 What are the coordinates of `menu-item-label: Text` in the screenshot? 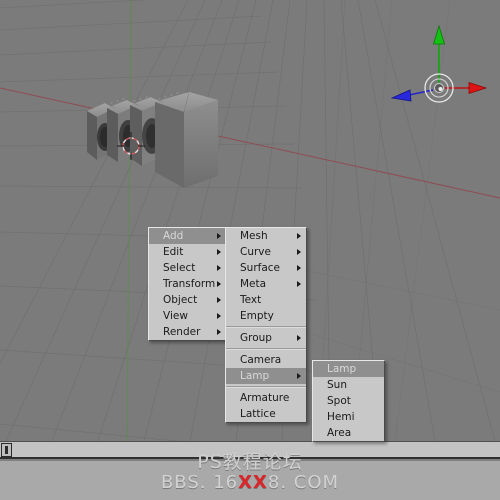 It's located at (251, 300).